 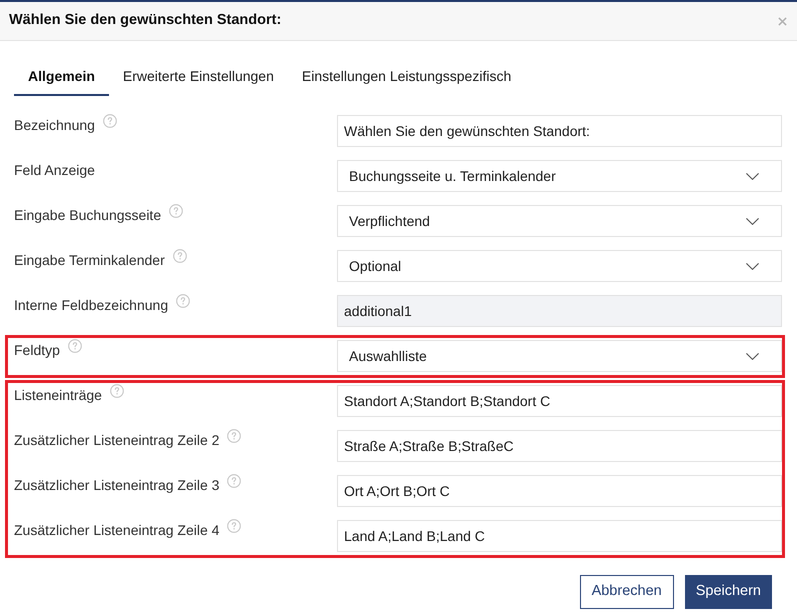 What do you see at coordinates (627, 592) in the screenshot?
I see `cancel-button: Abbrechen` at bounding box center [627, 592].